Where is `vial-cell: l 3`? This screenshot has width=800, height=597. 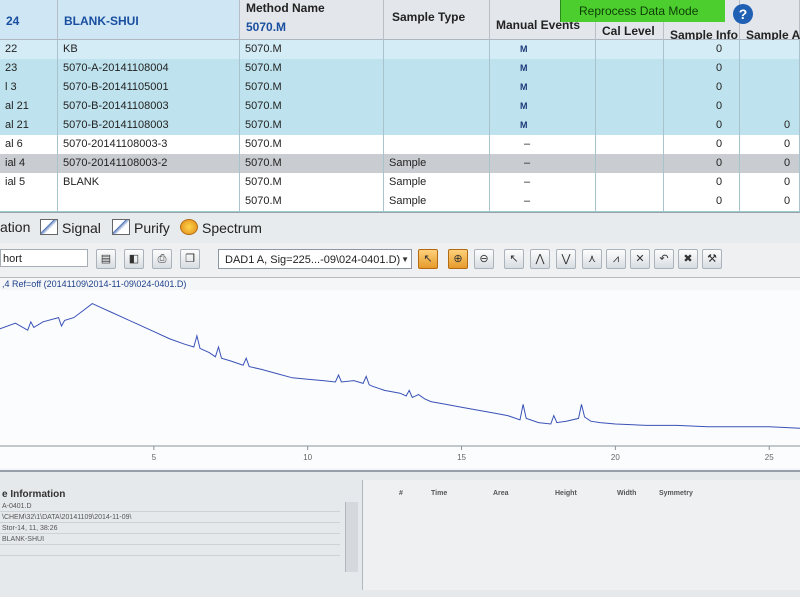 vial-cell: l 3 is located at coordinates (29, 87).